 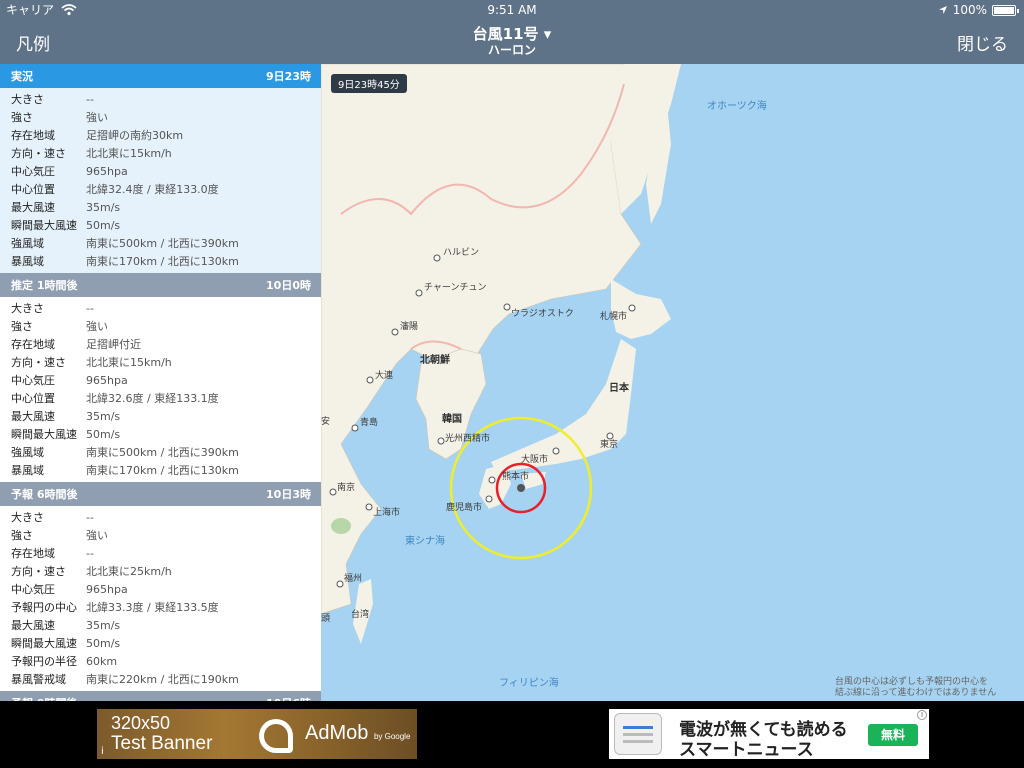 What do you see at coordinates (982, 42) in the screenshot?
I see `close-button: 閉じる` at bounding box center [982, 42].